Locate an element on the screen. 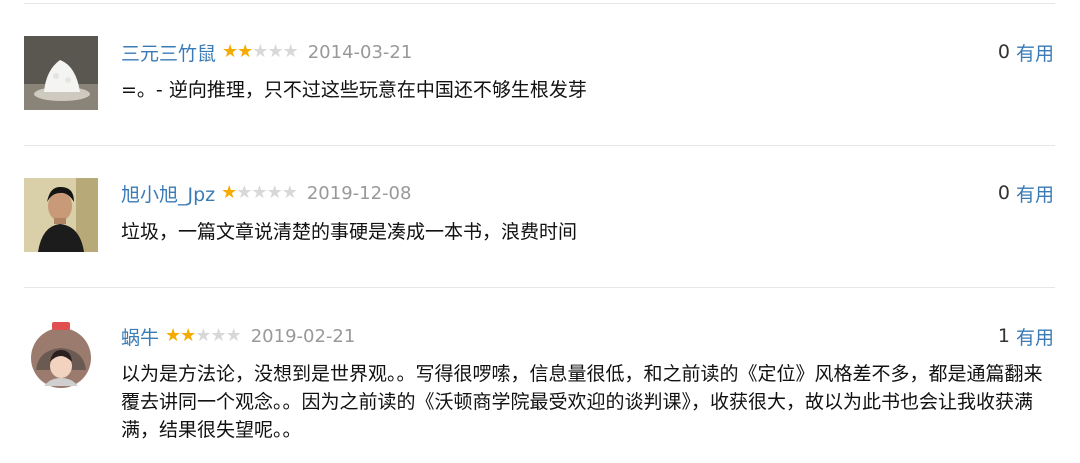  vote-count: 1 is located at coordinates (1003, 336).